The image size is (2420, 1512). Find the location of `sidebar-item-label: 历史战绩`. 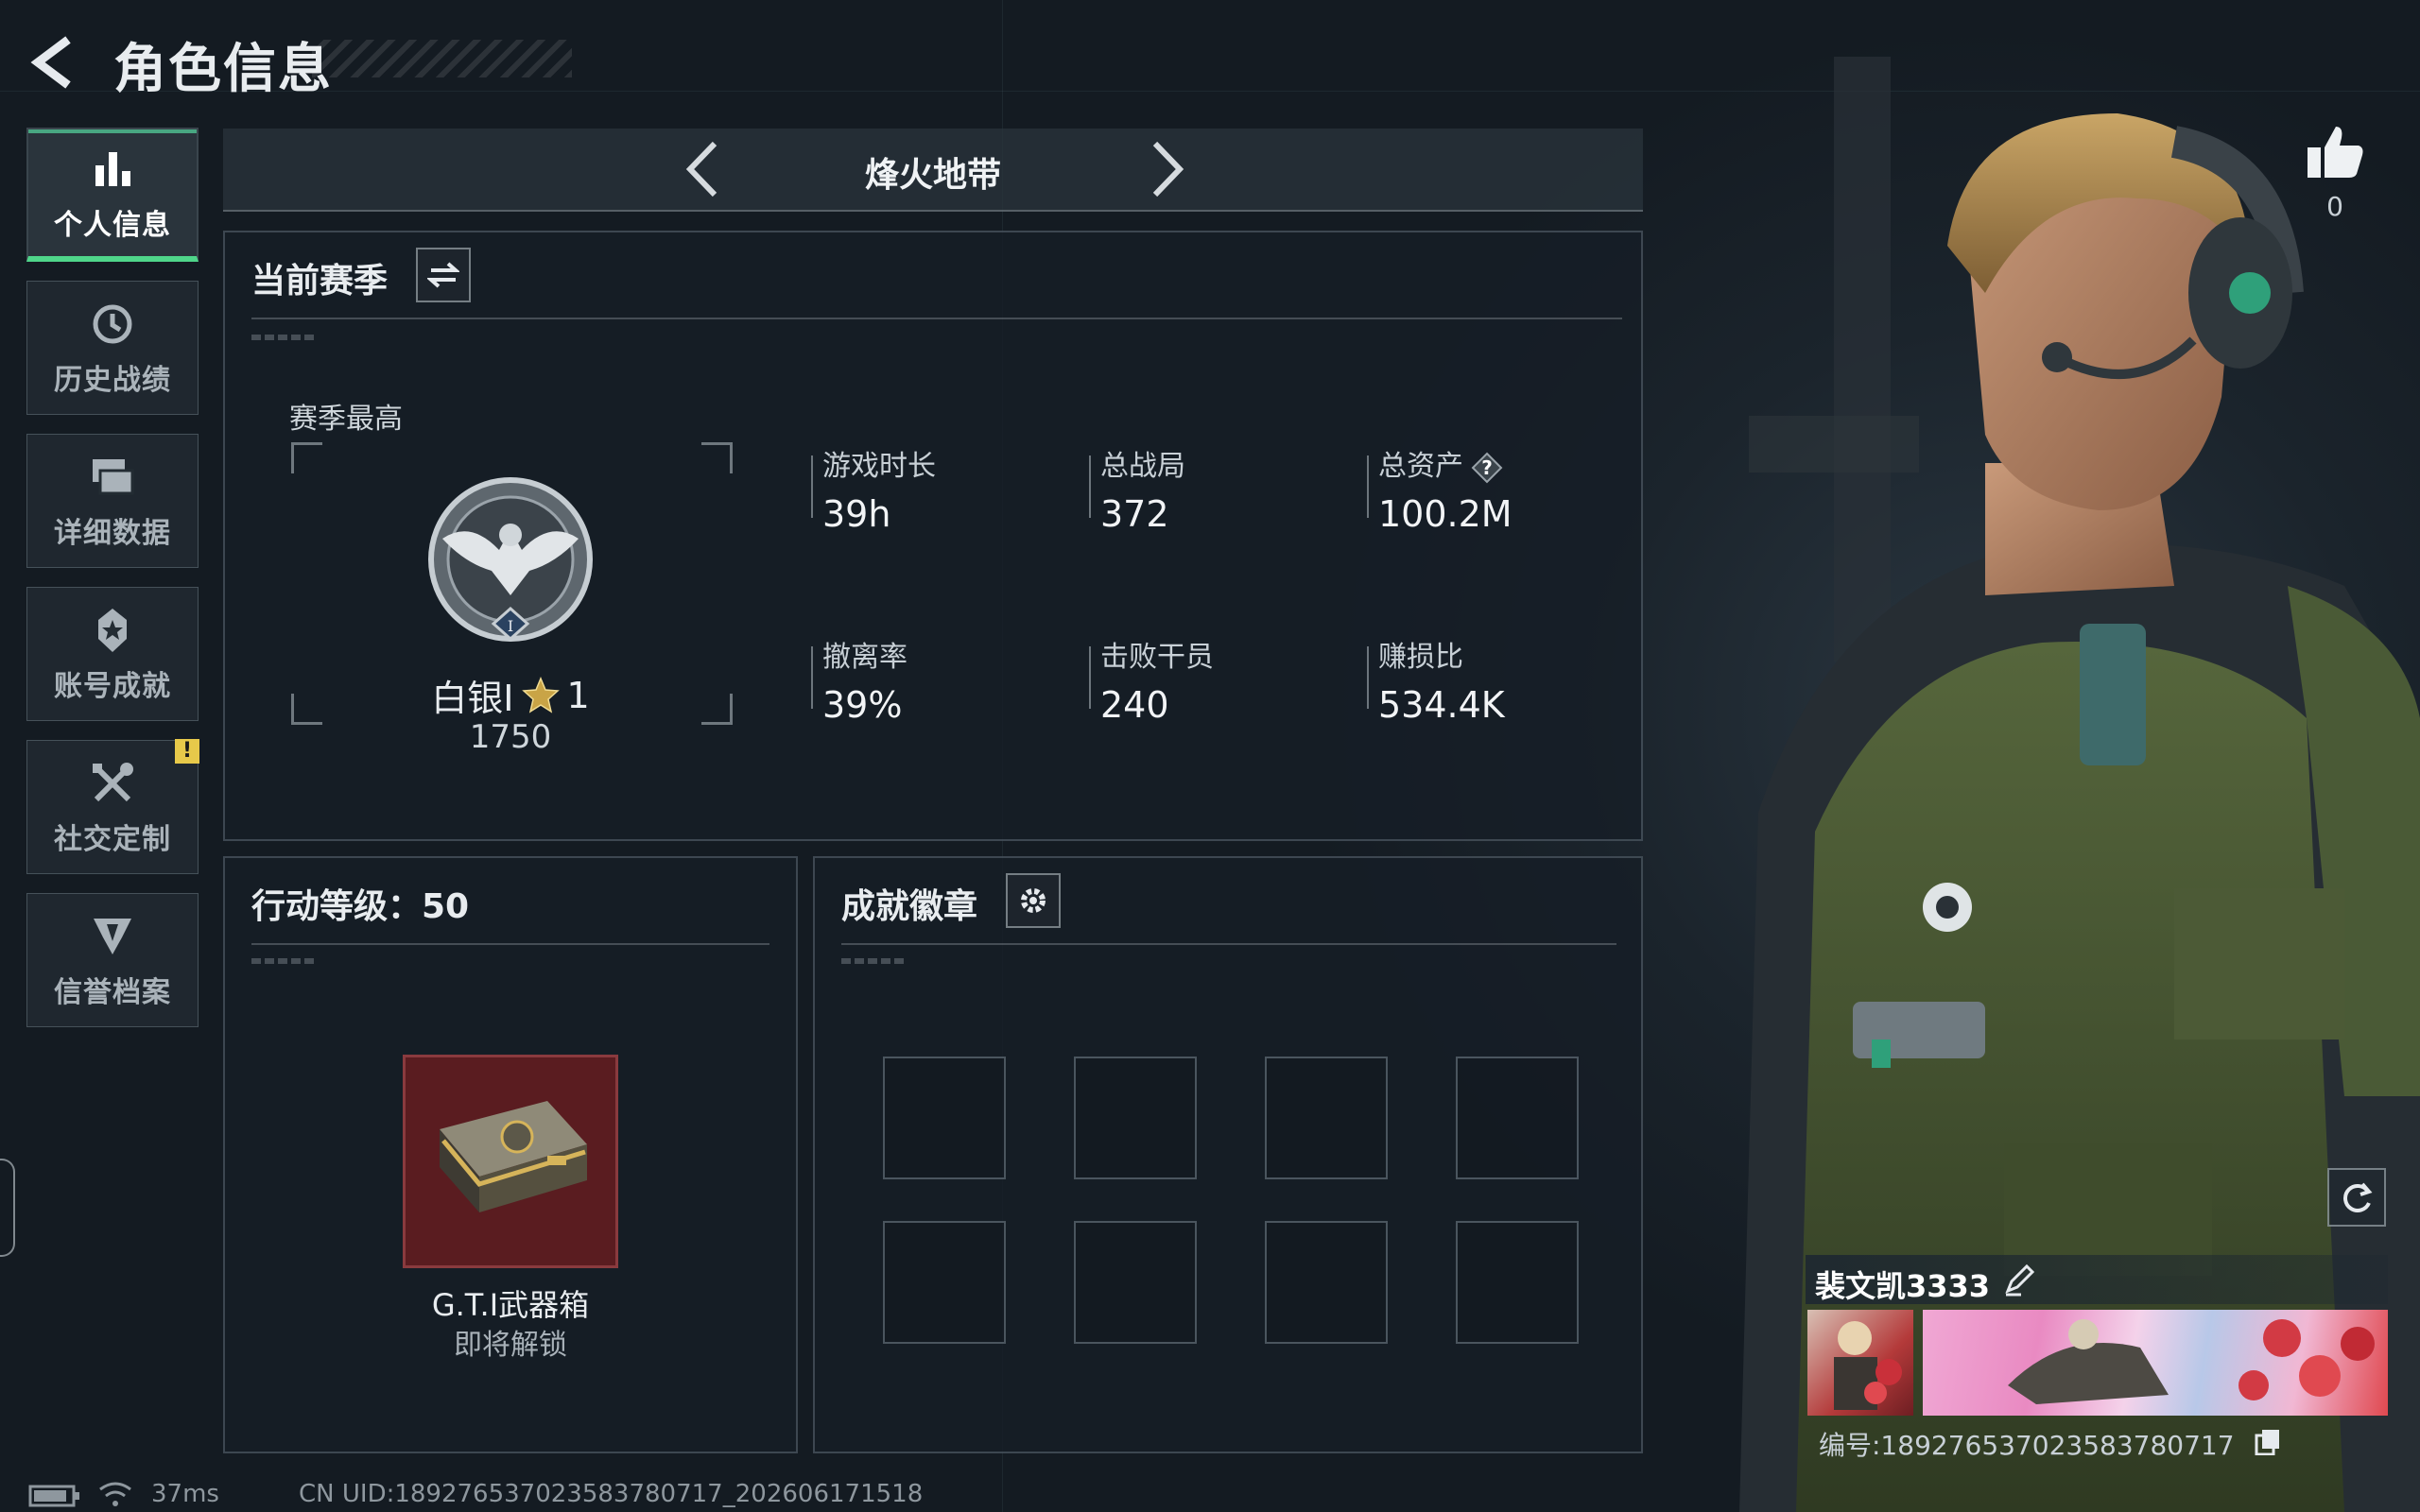

sidebar-item-label: 历史战绩 is located at coordinates (112, 380).